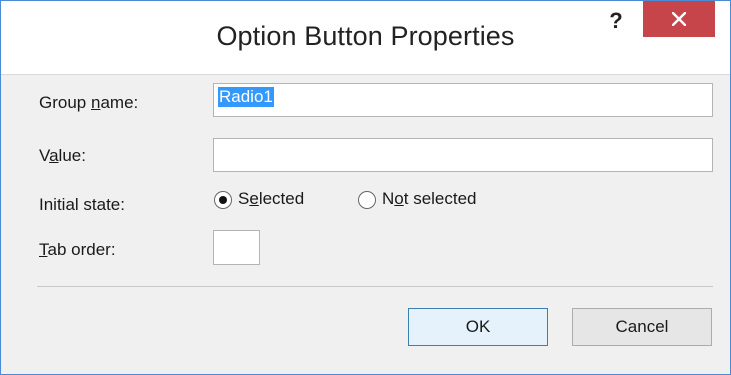 The width and height of the screenshot is (731, 375). What do you see at coordinates (89, 102) in the screenshot?
I see `group-name-label: Group name:` at bounding box center [89, 102].